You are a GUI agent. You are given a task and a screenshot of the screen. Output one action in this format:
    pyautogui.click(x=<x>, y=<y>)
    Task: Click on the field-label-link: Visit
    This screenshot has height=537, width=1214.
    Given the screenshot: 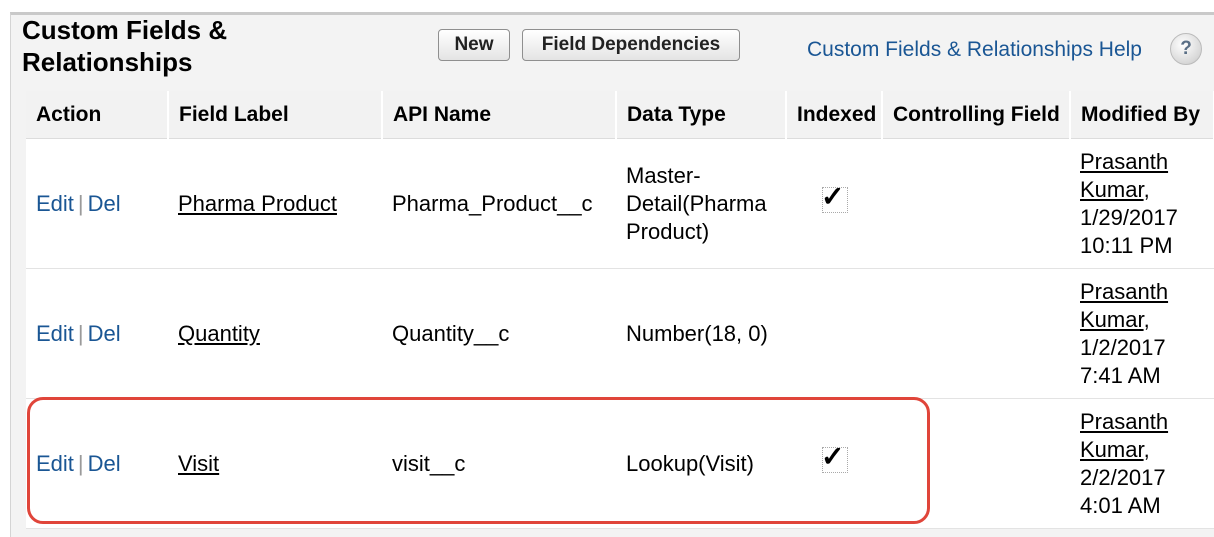 What is the action you would take?
    pyautogui.click(x=198, y=463)
    